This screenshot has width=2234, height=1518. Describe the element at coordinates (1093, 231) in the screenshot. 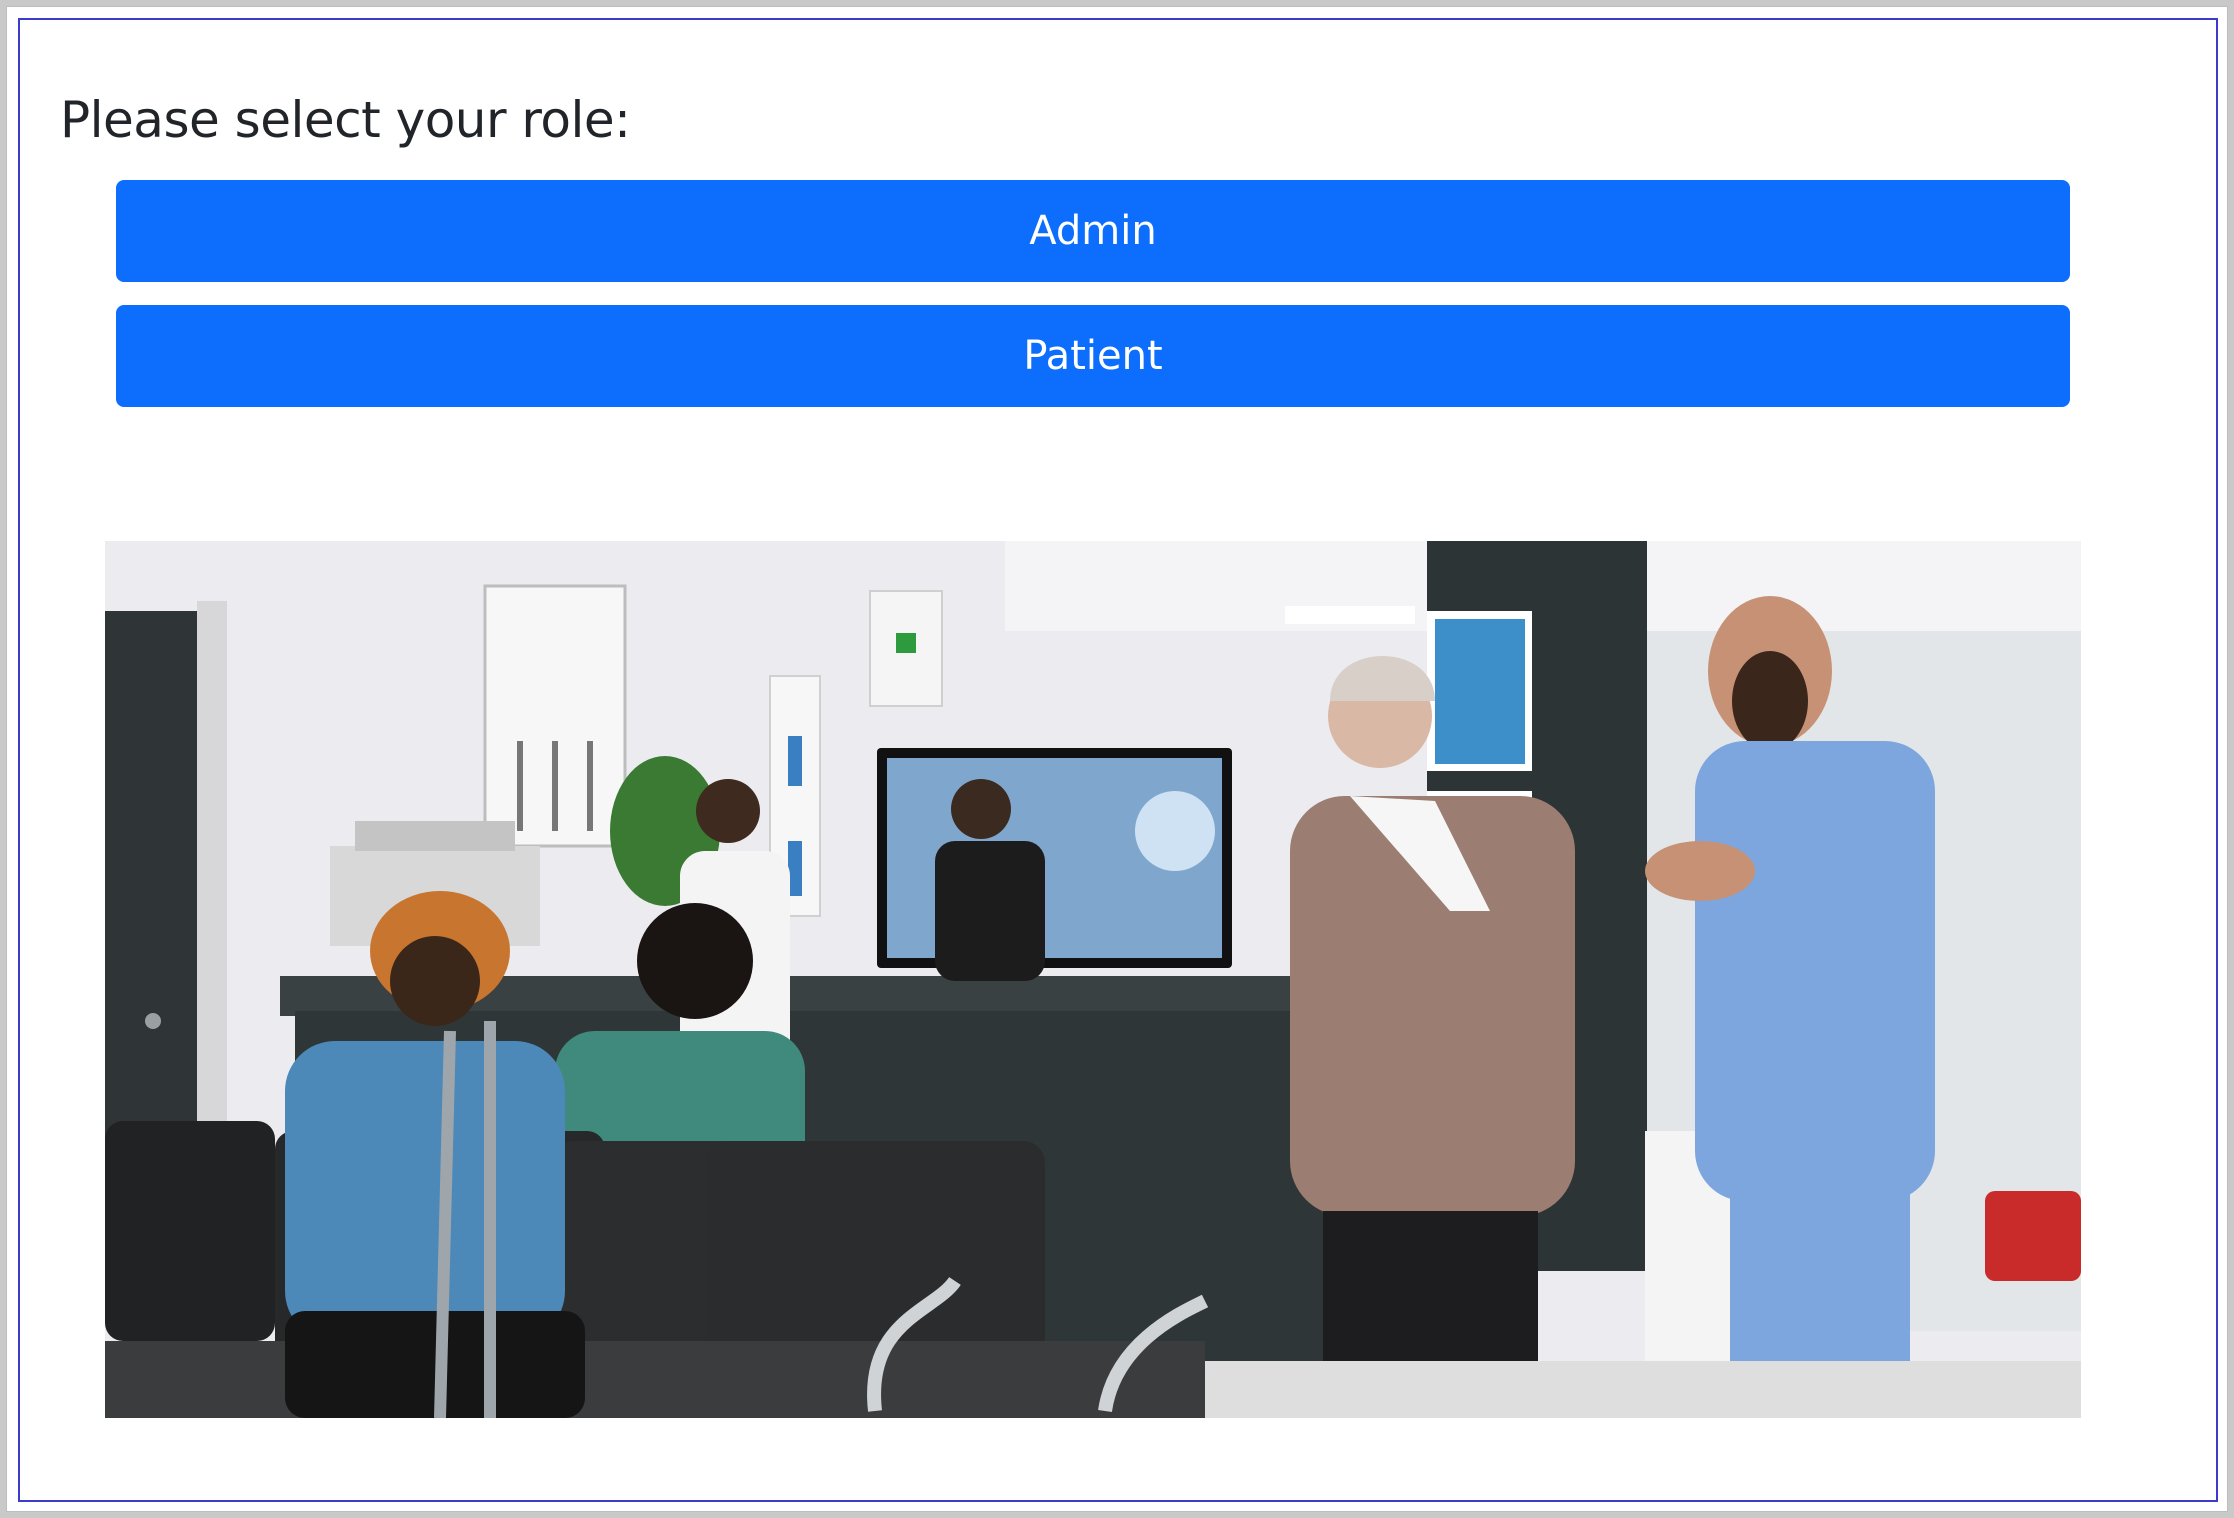

I see `admin-role-button: Admin` at that location.